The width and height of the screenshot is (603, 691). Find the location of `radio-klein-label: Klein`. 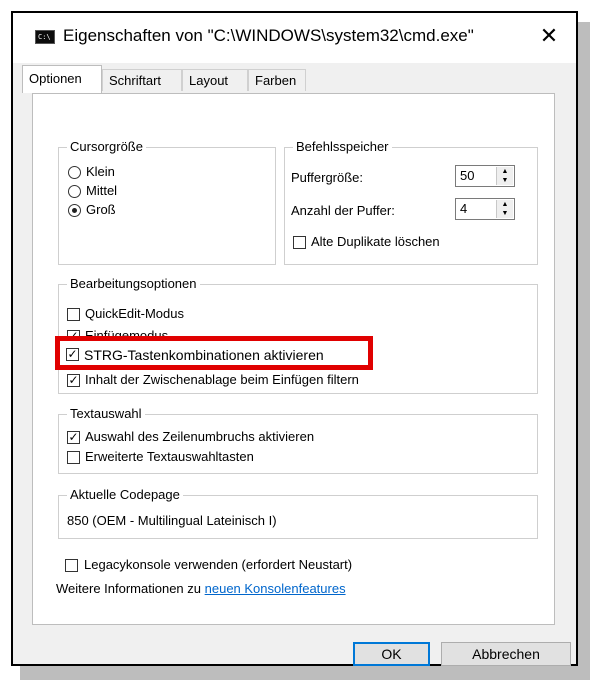

radio-klein-label: Klein is located at coordinates (100, 172).